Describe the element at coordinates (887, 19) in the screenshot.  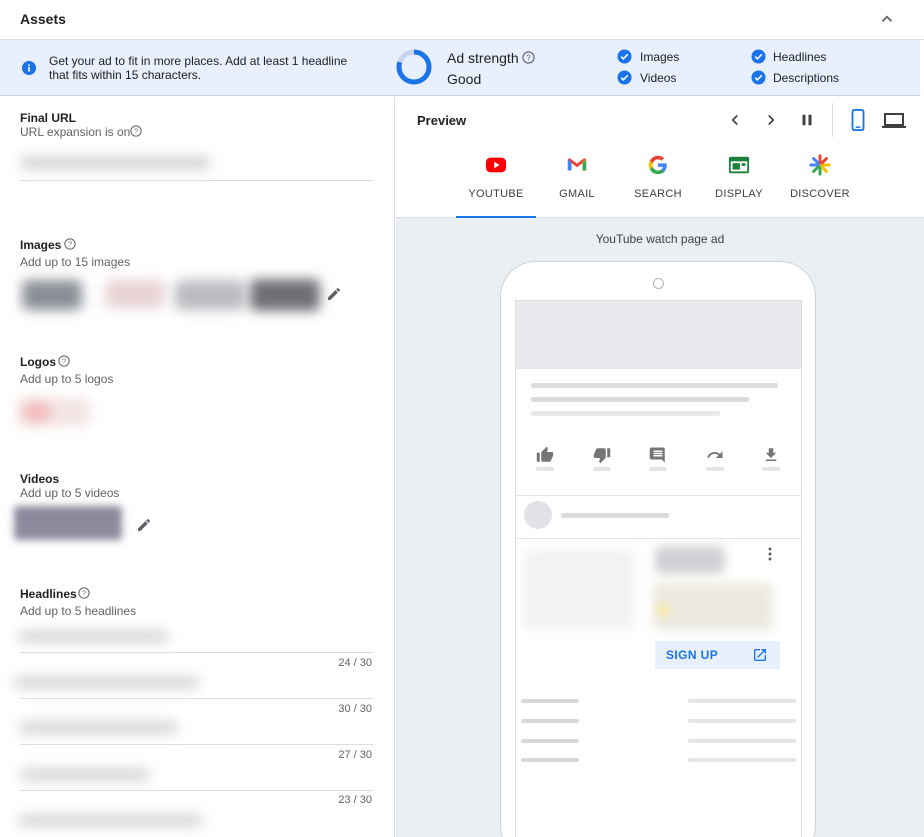
I see `chevron-up-icon` at that location.